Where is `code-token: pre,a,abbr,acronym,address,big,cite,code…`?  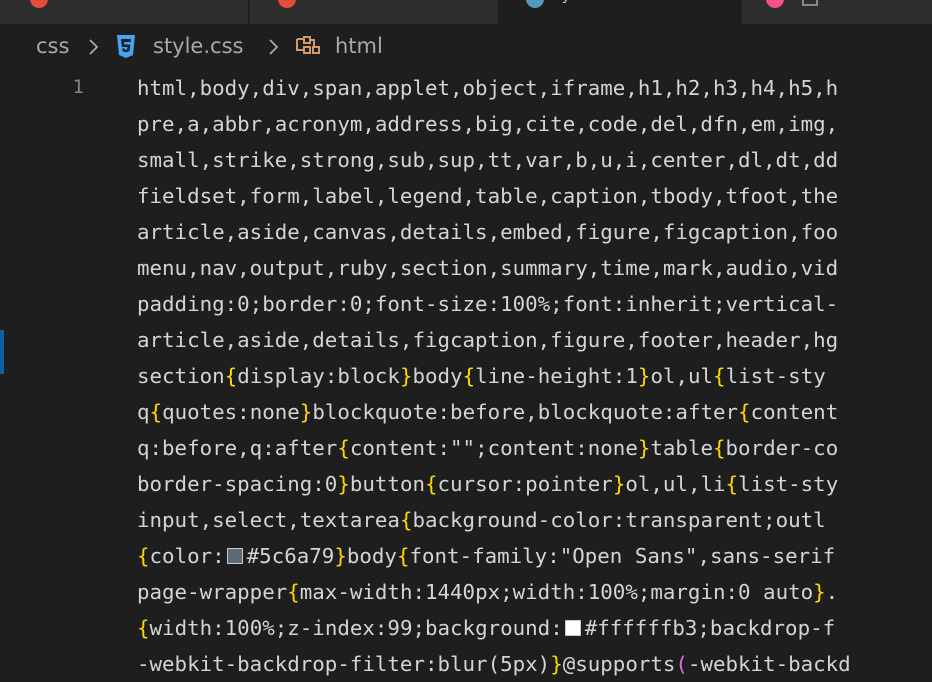 code-token: pre,a,abbr,acronym,address,big,cite,code… is located at coordinates (488, 124).